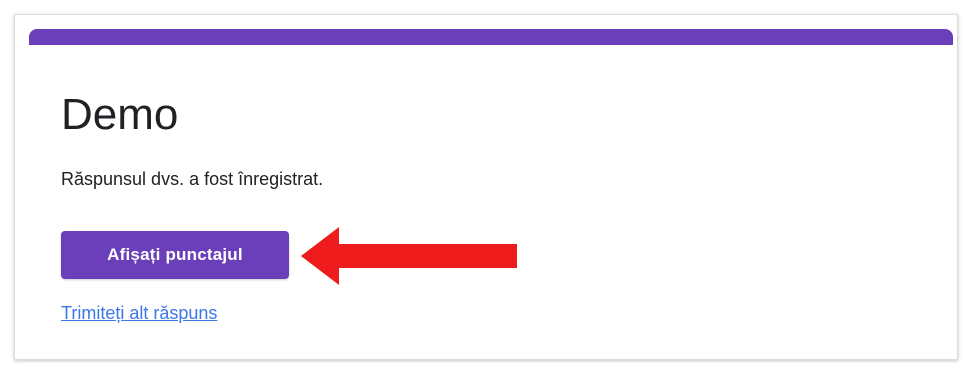  Describe the element at coordinates (139, 313) in the screenshot. I see `submit-another-response-link: Trimiteți alt răspuns` at that location.